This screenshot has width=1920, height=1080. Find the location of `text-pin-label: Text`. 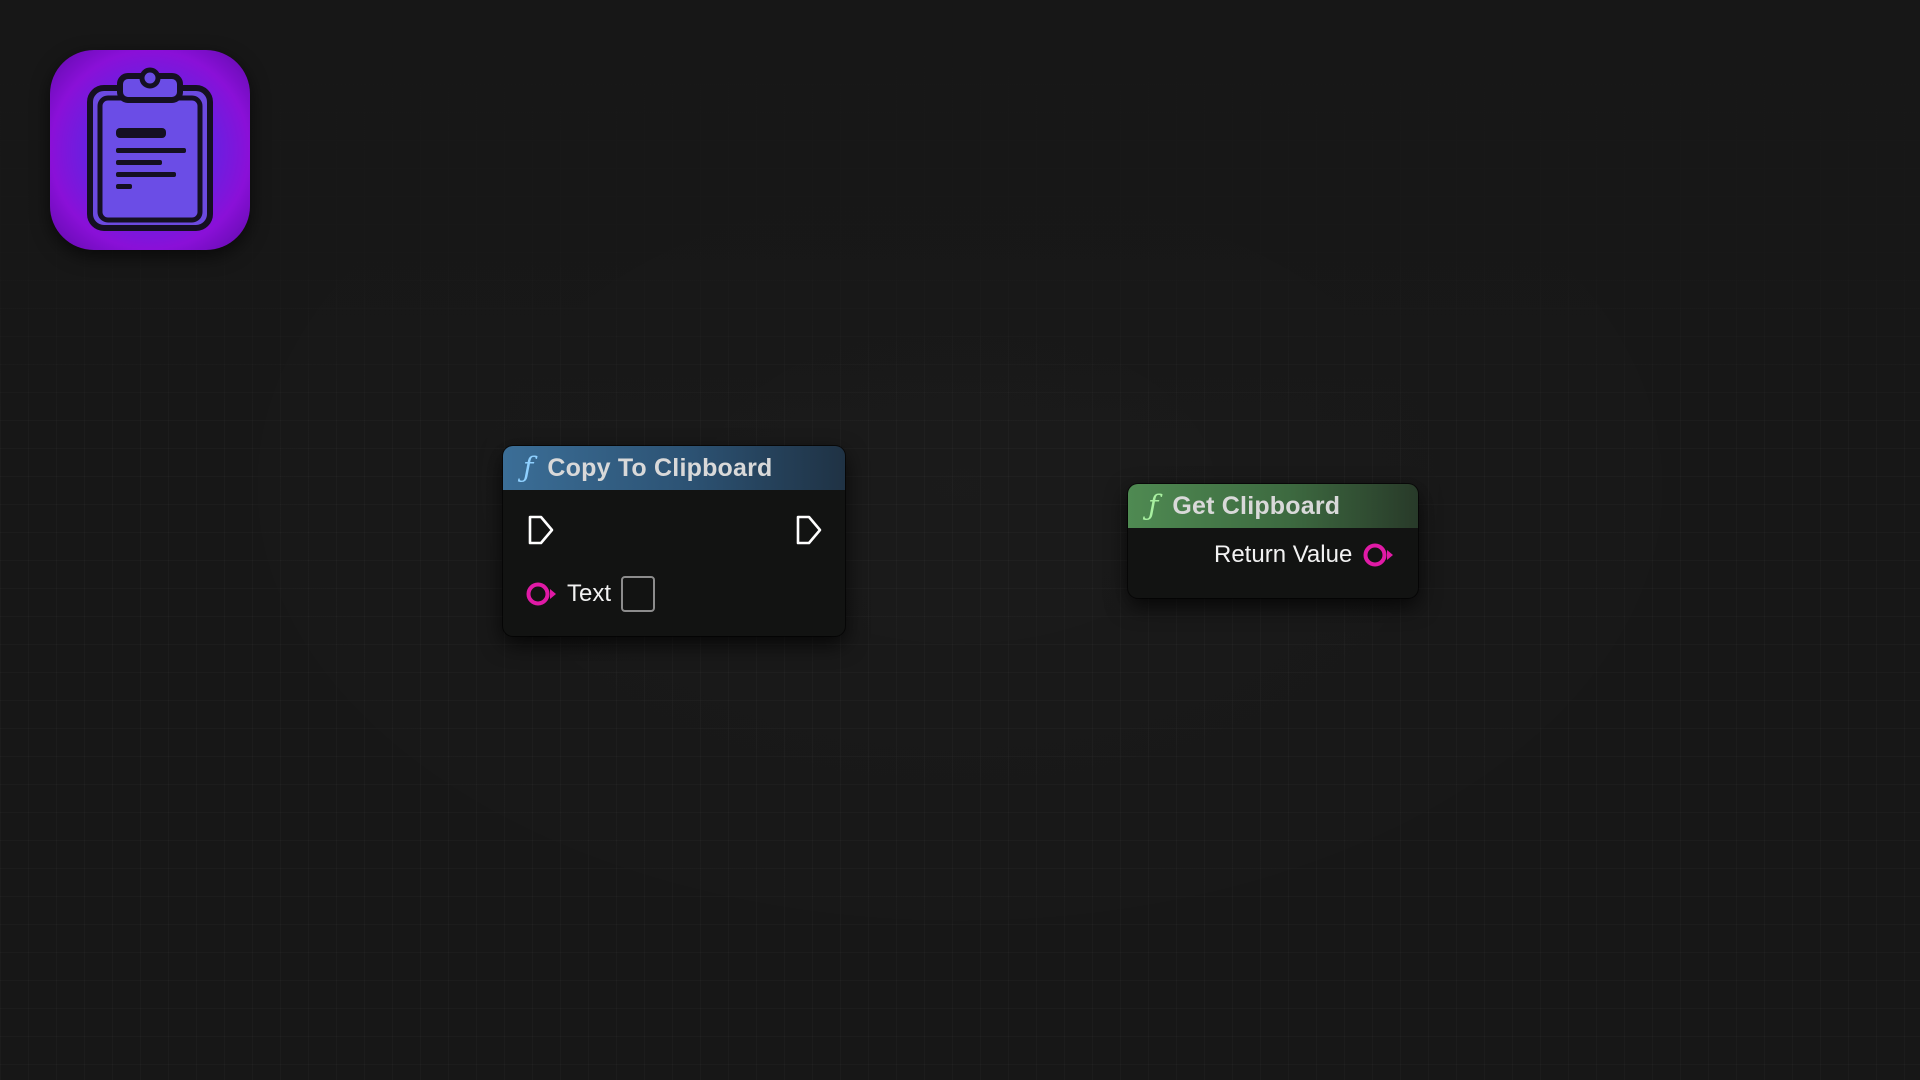

text-pin-label: Text is located at coordinates (589, 593).